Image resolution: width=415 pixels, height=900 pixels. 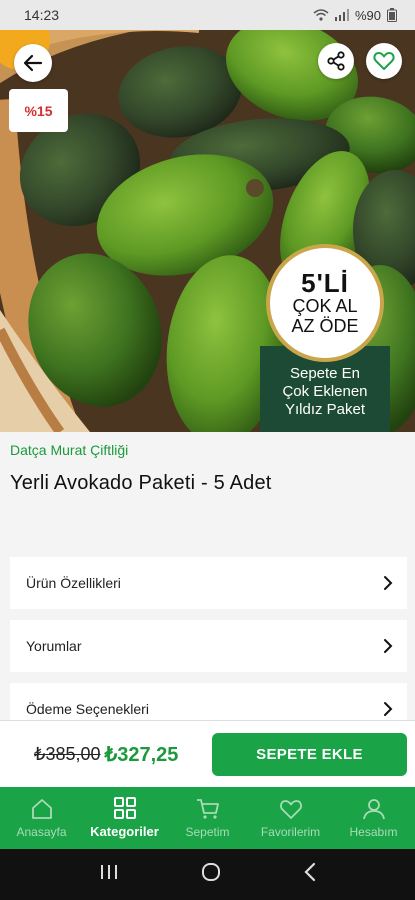 I want to click on product-title: Yerli Avokado Paketi - 5 Adet, so click(x=141, y=483).